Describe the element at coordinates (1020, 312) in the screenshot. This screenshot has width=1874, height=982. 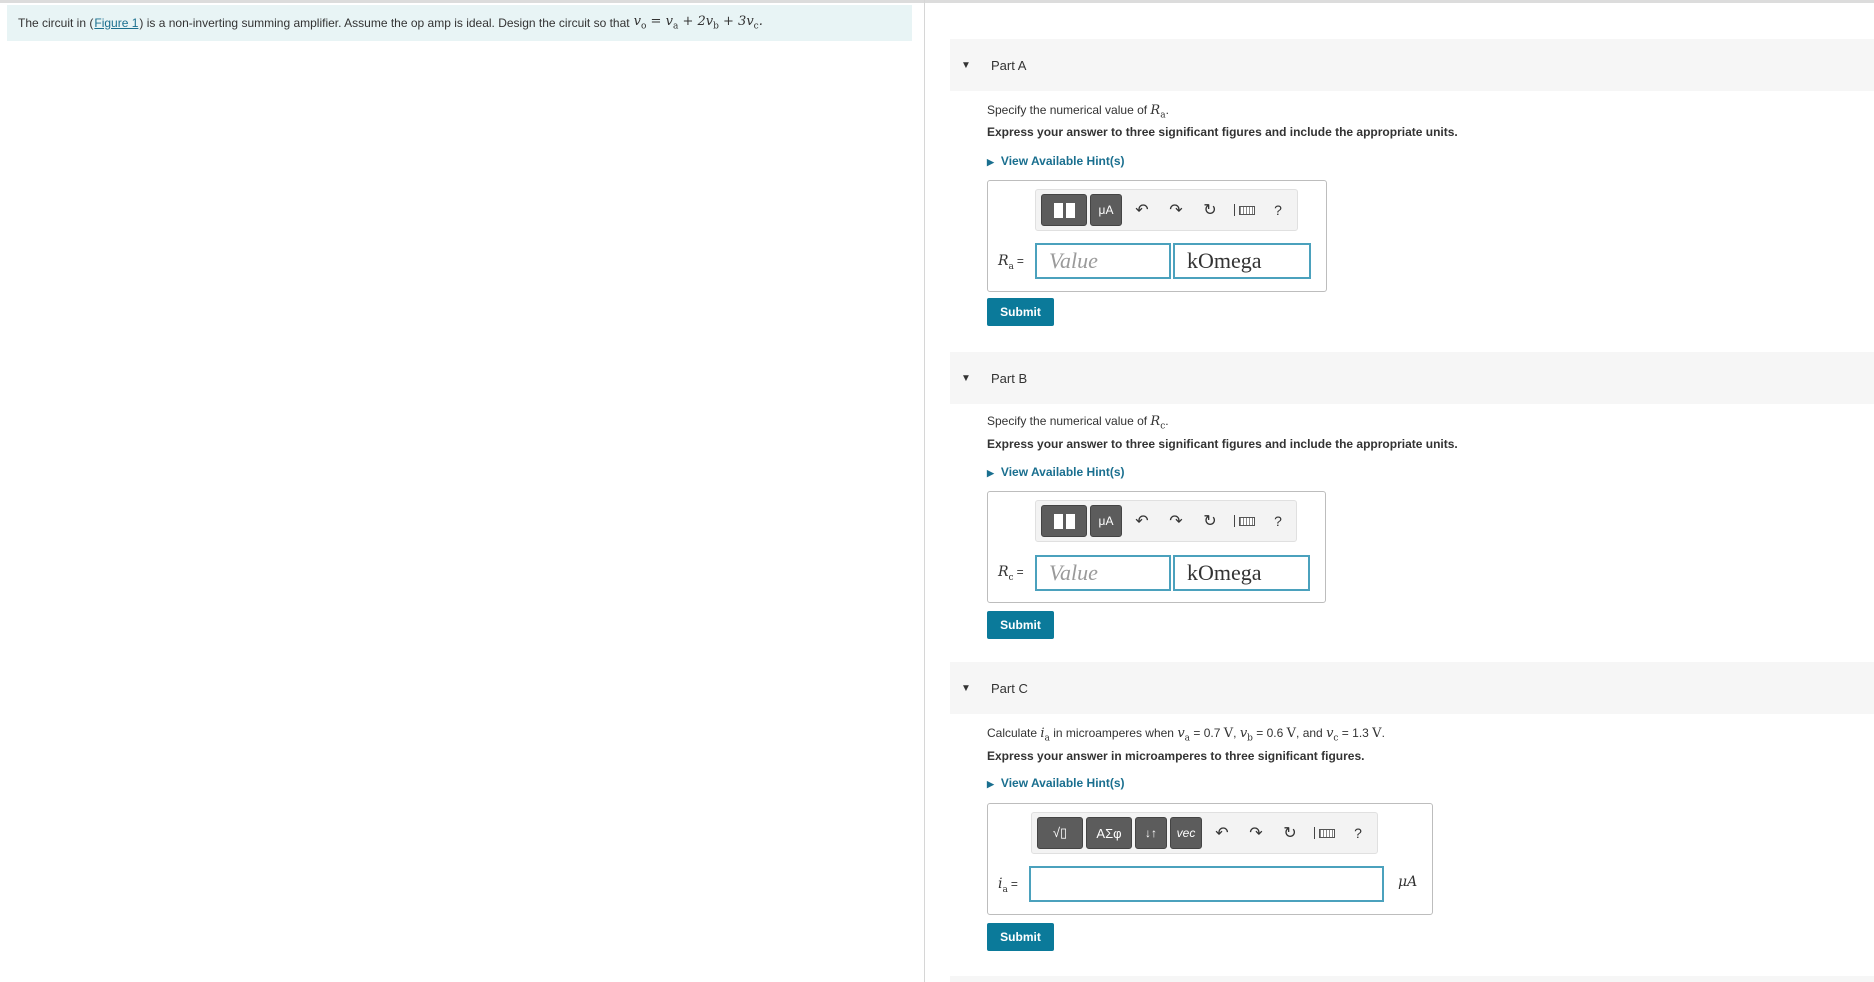
I see `part-a-submit-button: Submit` at that location.